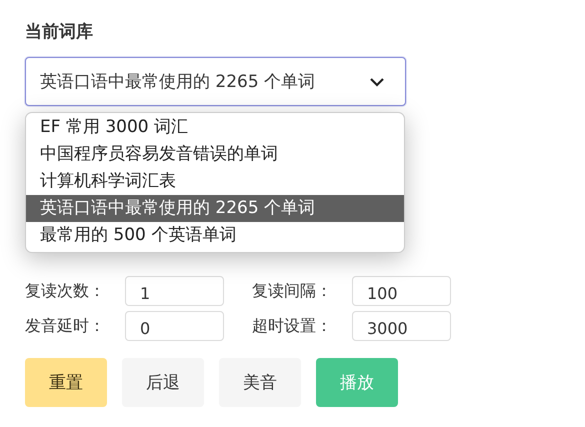 The height and width of the screenshot is (427, 585). Describe the element at coordinates (401, 326) in the screenshot. I see `input-field: 3000` at that location.